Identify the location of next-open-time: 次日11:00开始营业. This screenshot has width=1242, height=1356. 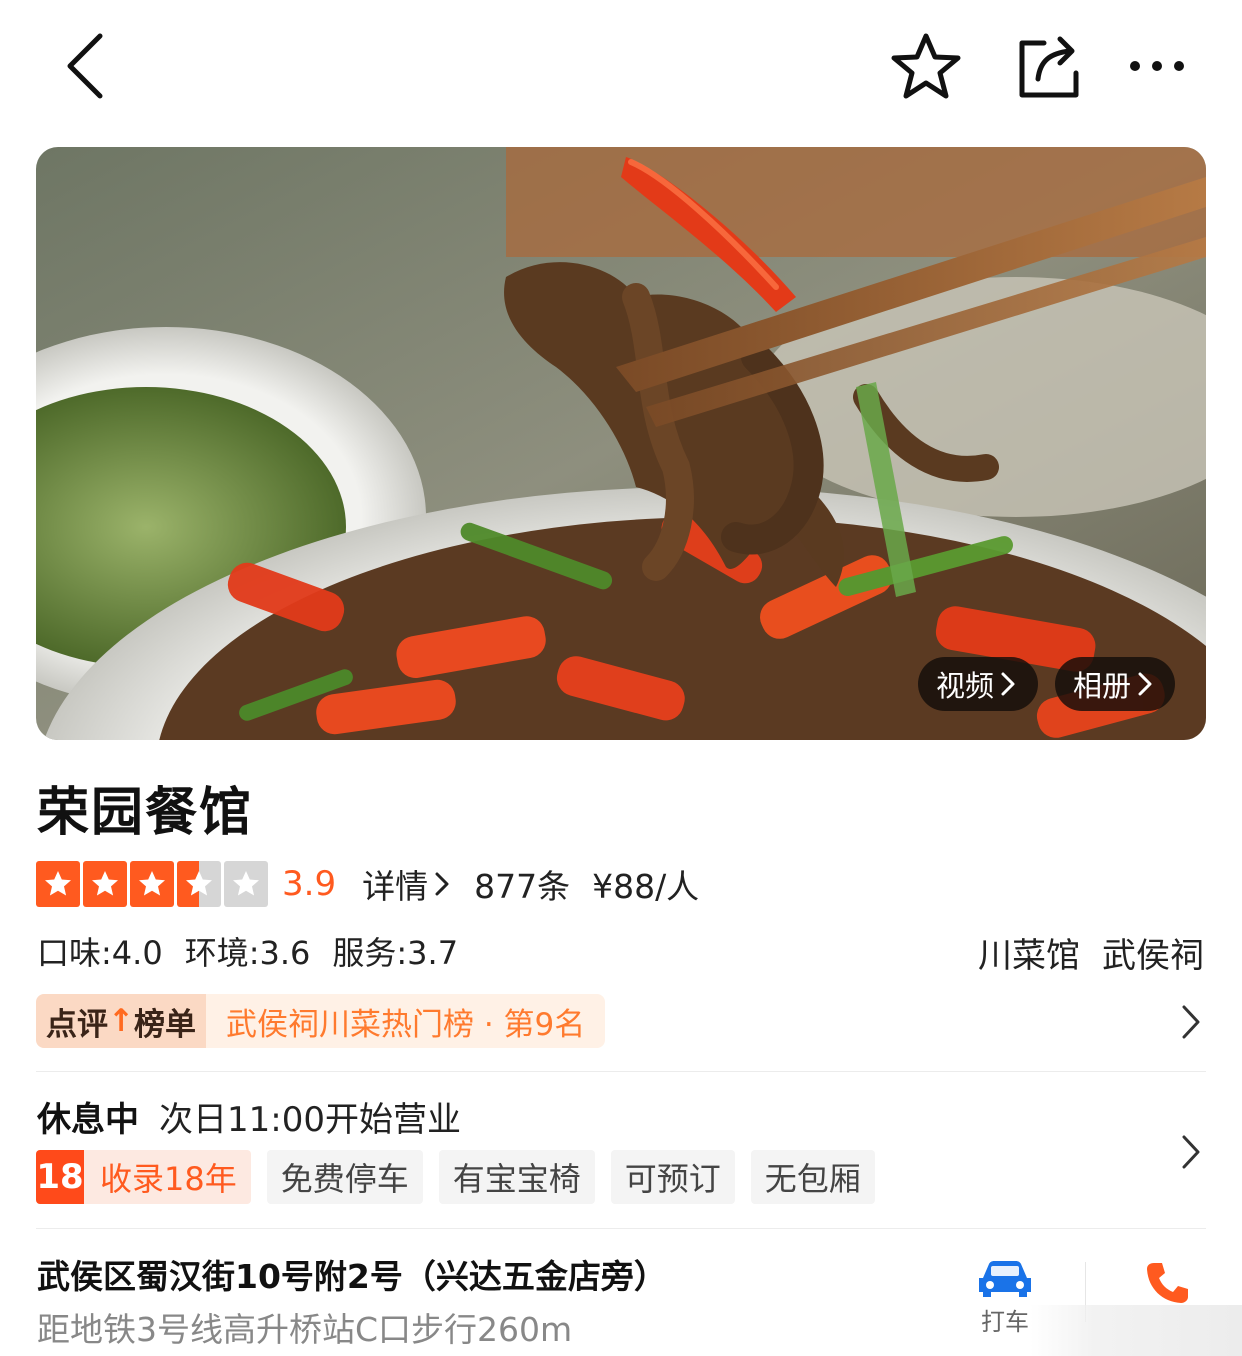
(310, 1120).